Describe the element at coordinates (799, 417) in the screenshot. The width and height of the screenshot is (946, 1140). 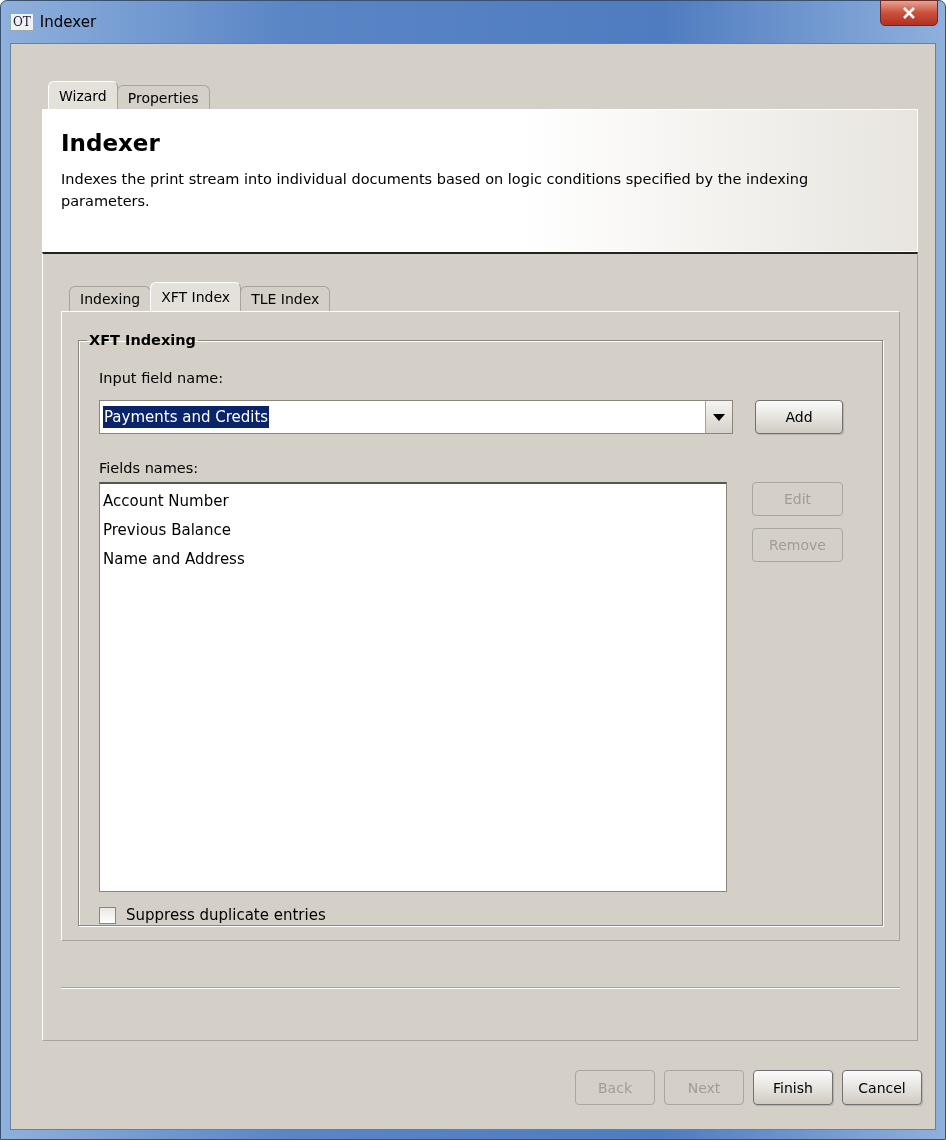
I see `add-button: Add` at that location.